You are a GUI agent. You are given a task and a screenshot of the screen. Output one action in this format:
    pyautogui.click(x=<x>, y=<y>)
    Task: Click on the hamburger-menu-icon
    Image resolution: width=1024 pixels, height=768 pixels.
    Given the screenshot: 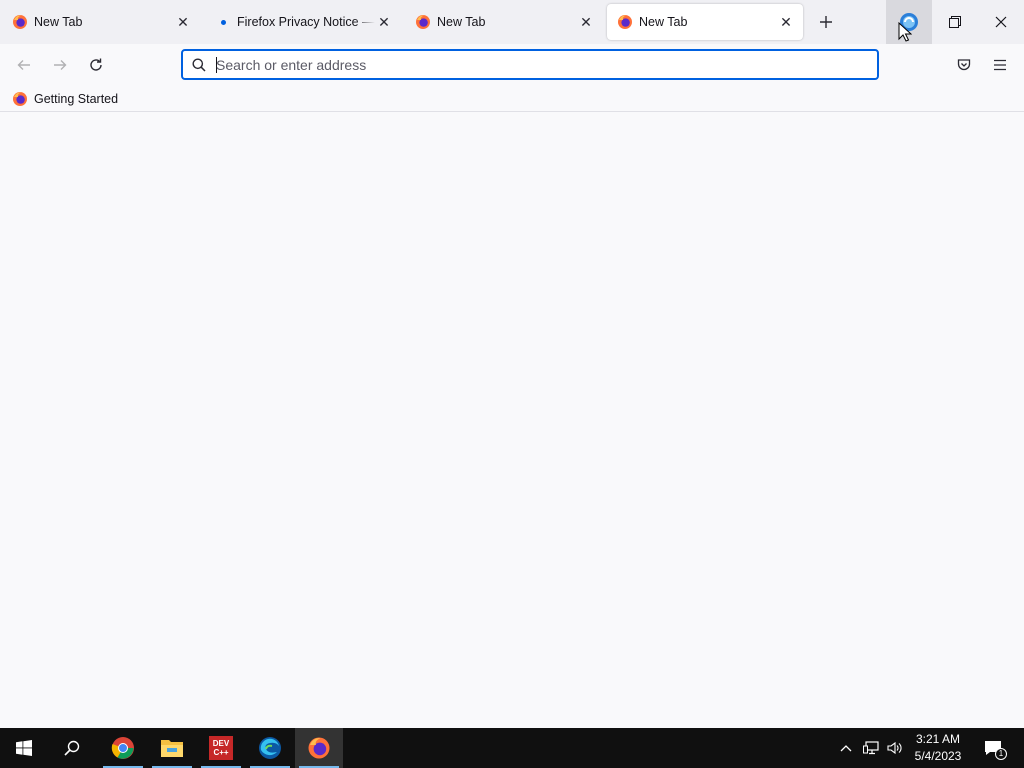 What is the action you would take?
    pyautogui.click(x=1000, y=65)
    